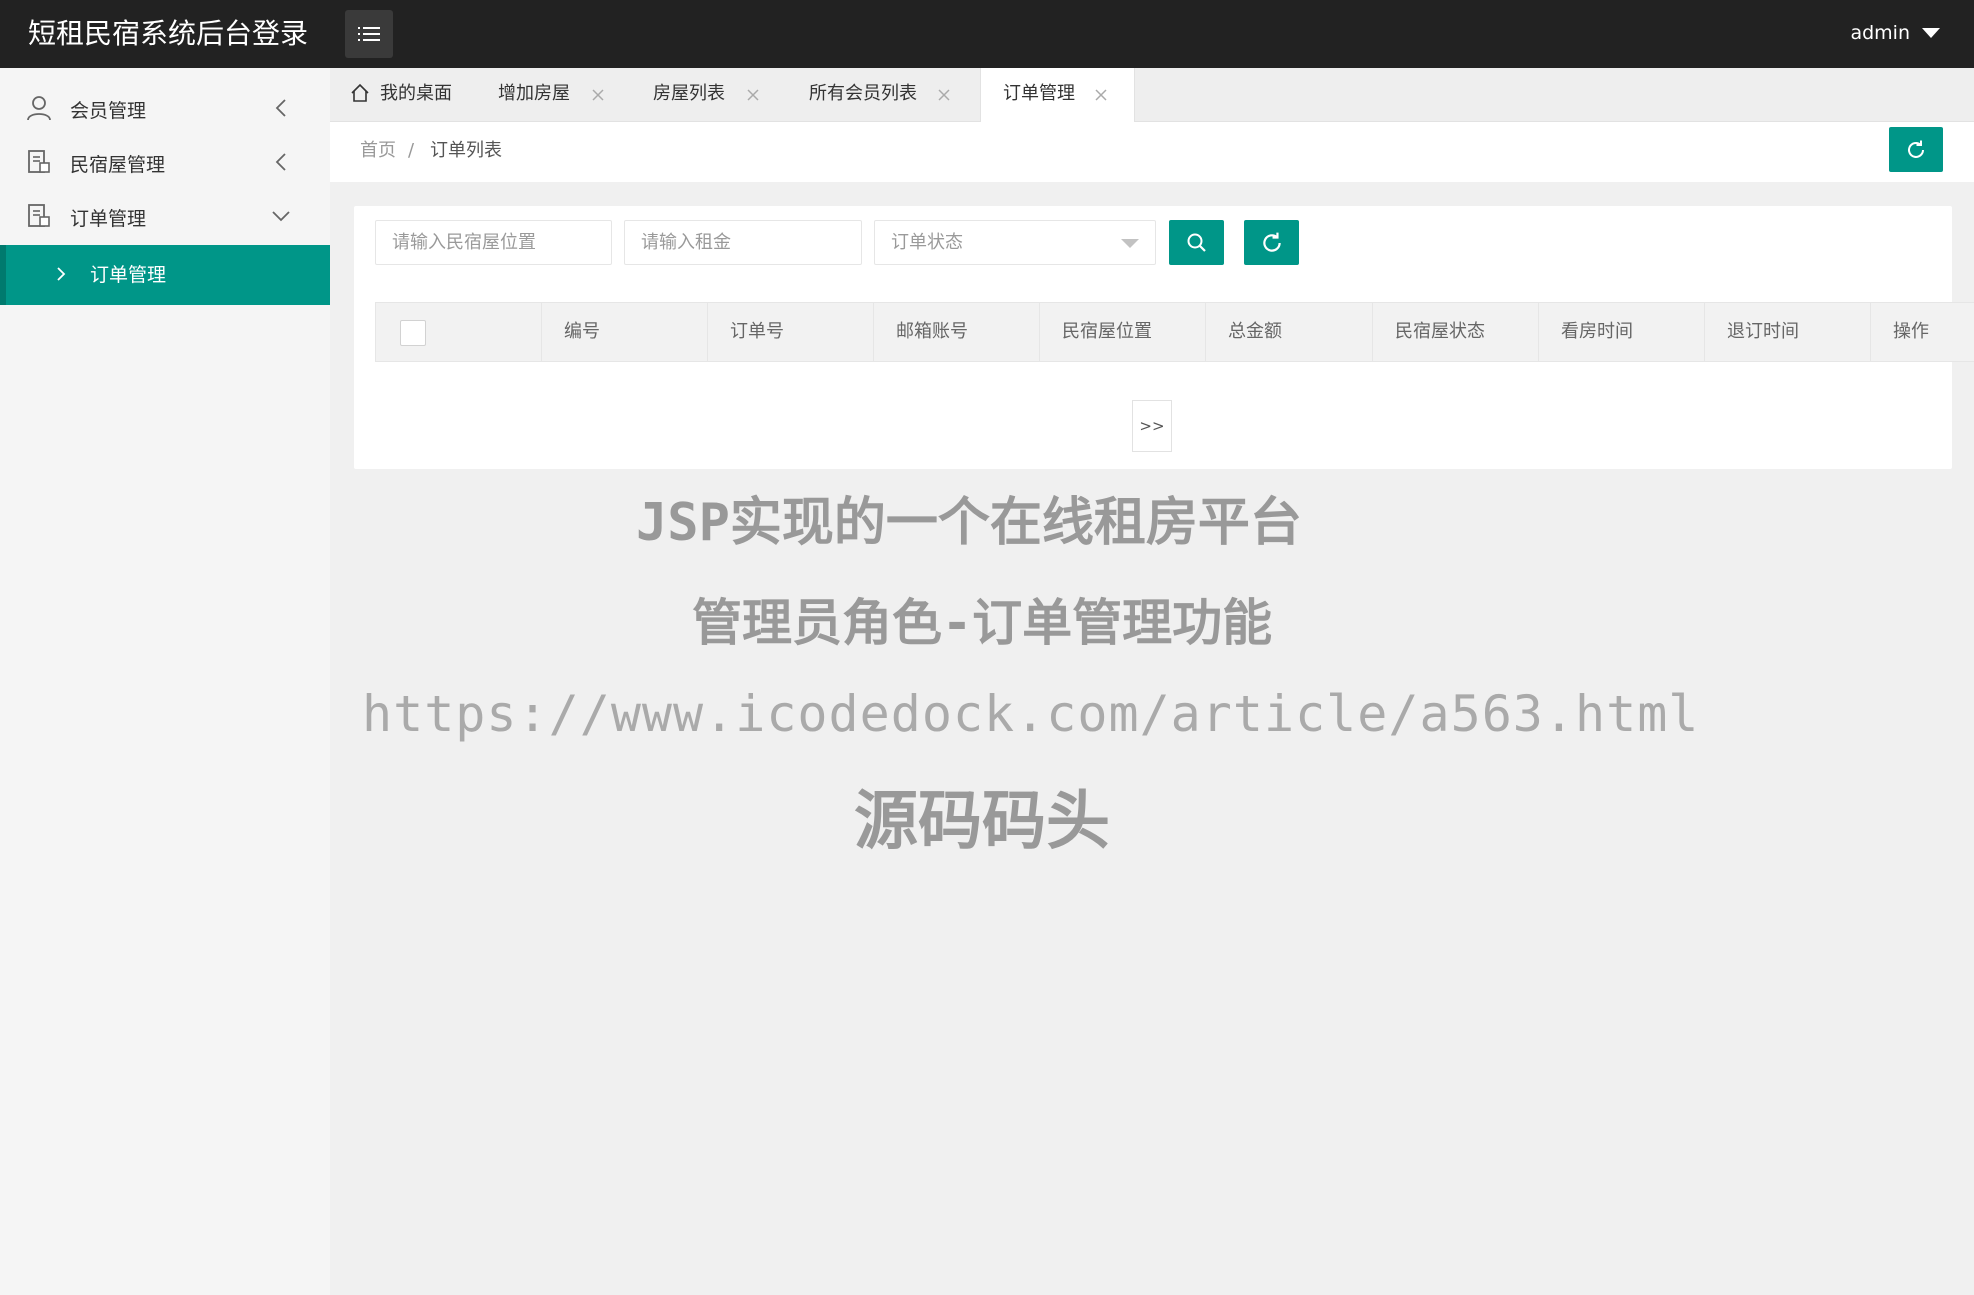 Image resolution: width=1974 pixels, height=1295 pixels. I want to click on tab-all-members: 所有会员列表, so click(889, 95).